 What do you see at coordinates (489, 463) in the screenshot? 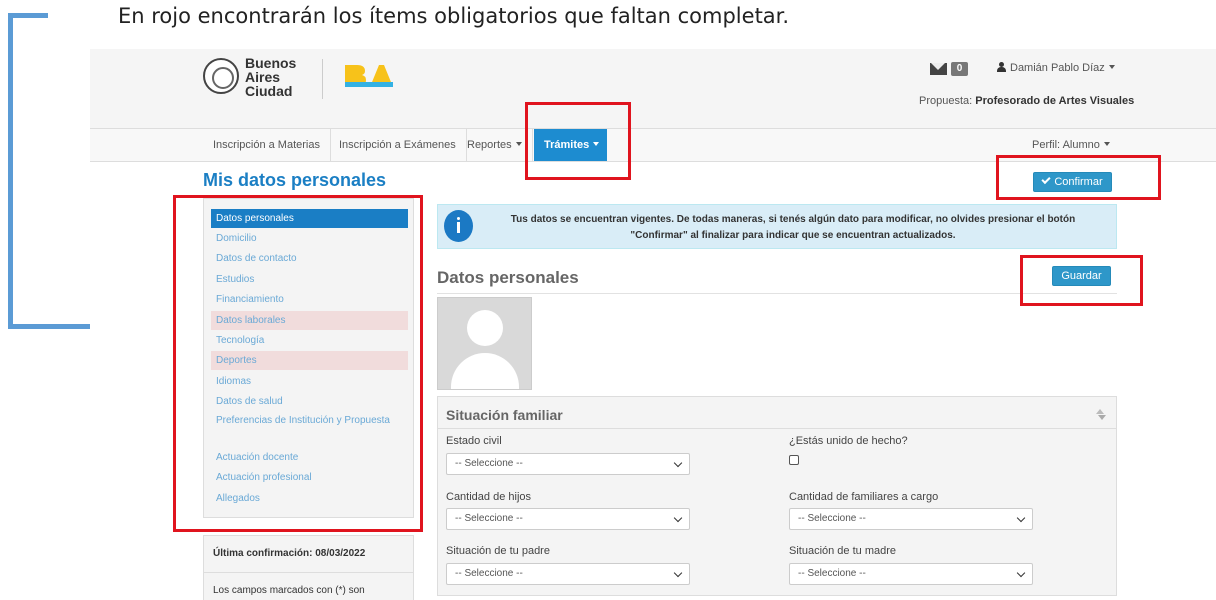
I see `estado-civil-value: -- Seleccione --` at bounding box center [489, 463].